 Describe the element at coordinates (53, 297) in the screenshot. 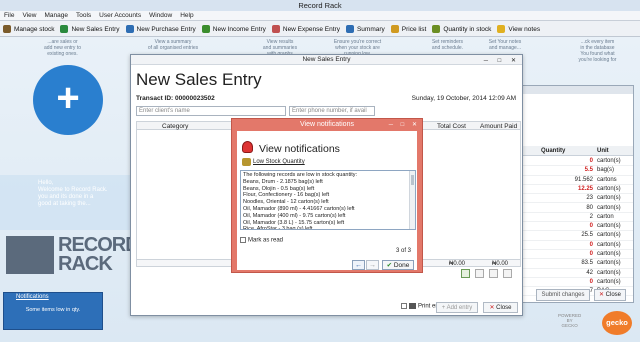

I see `notification-title: Notifications` at that location.